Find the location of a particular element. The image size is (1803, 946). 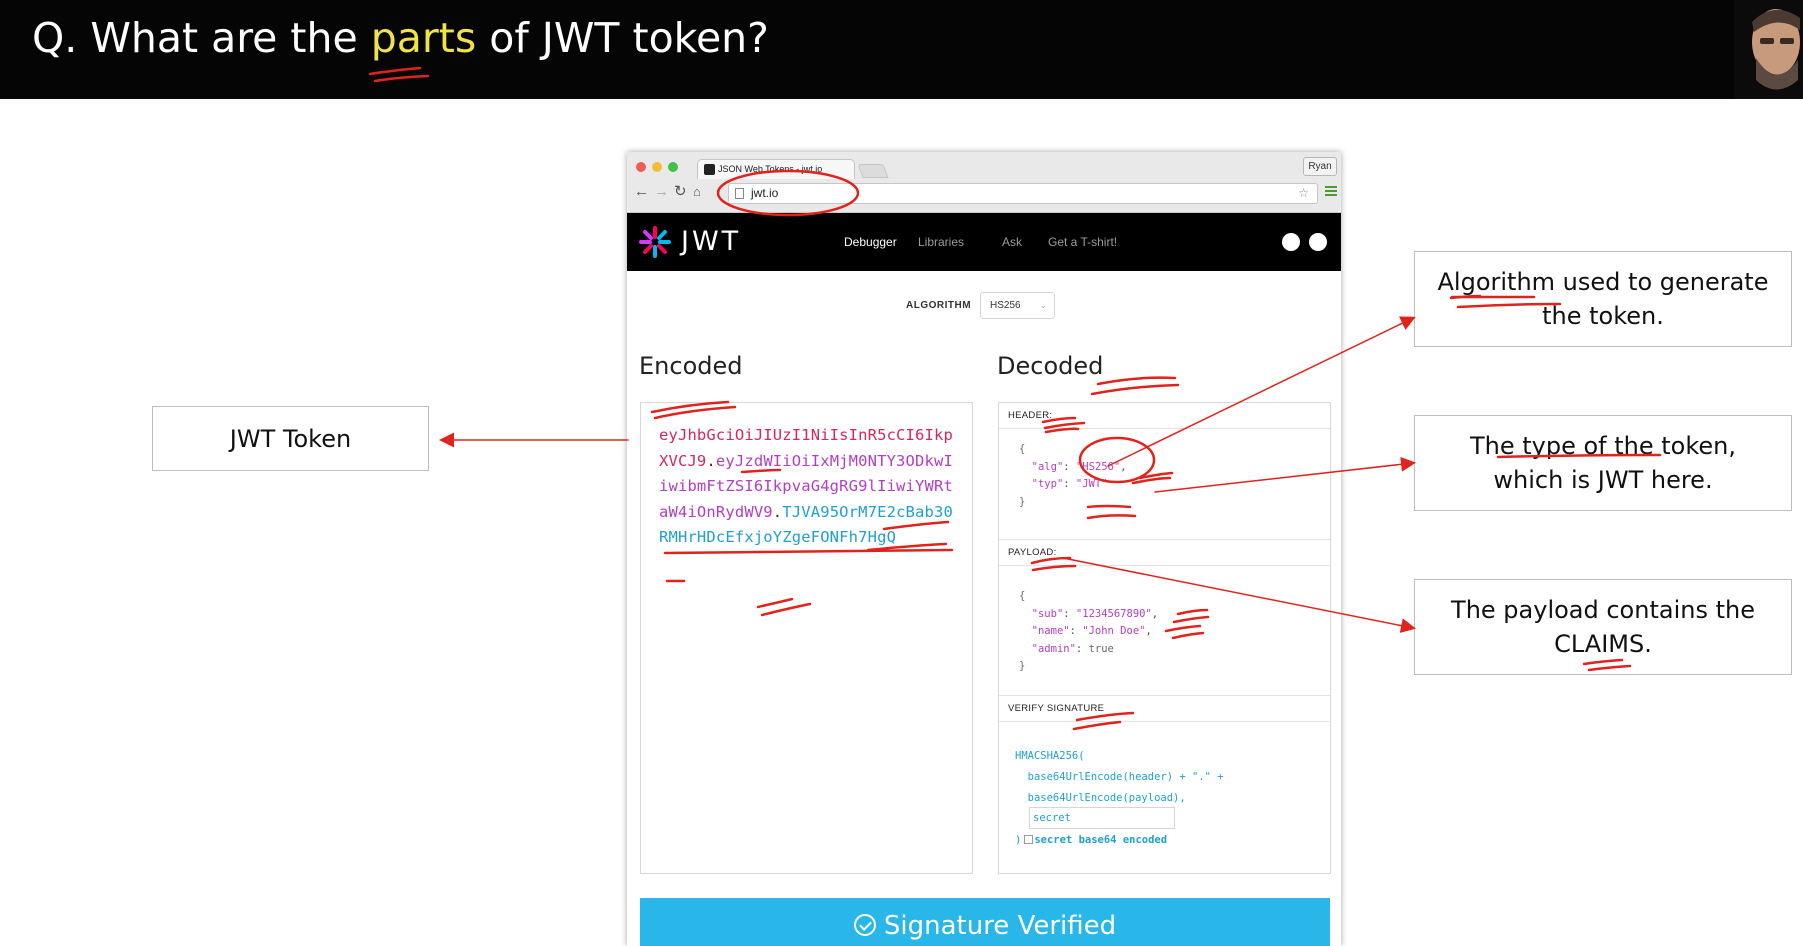

back-arrow-icon: ← is located at coordinates (641, 192).